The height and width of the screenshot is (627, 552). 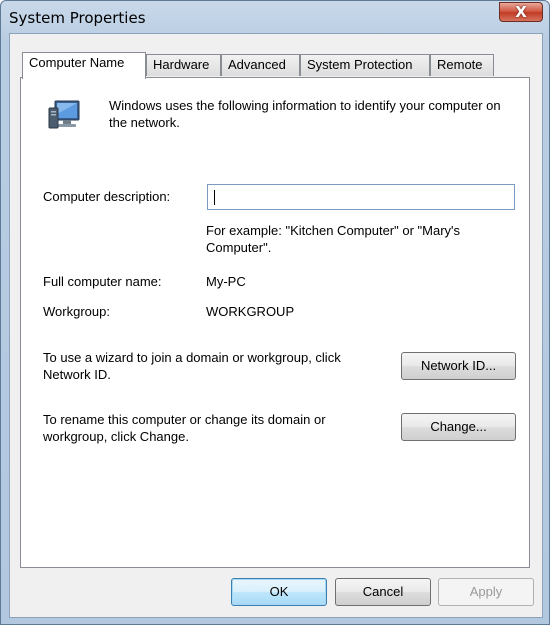 I want to click on computer-network-icon, so click(x=64, y=114).